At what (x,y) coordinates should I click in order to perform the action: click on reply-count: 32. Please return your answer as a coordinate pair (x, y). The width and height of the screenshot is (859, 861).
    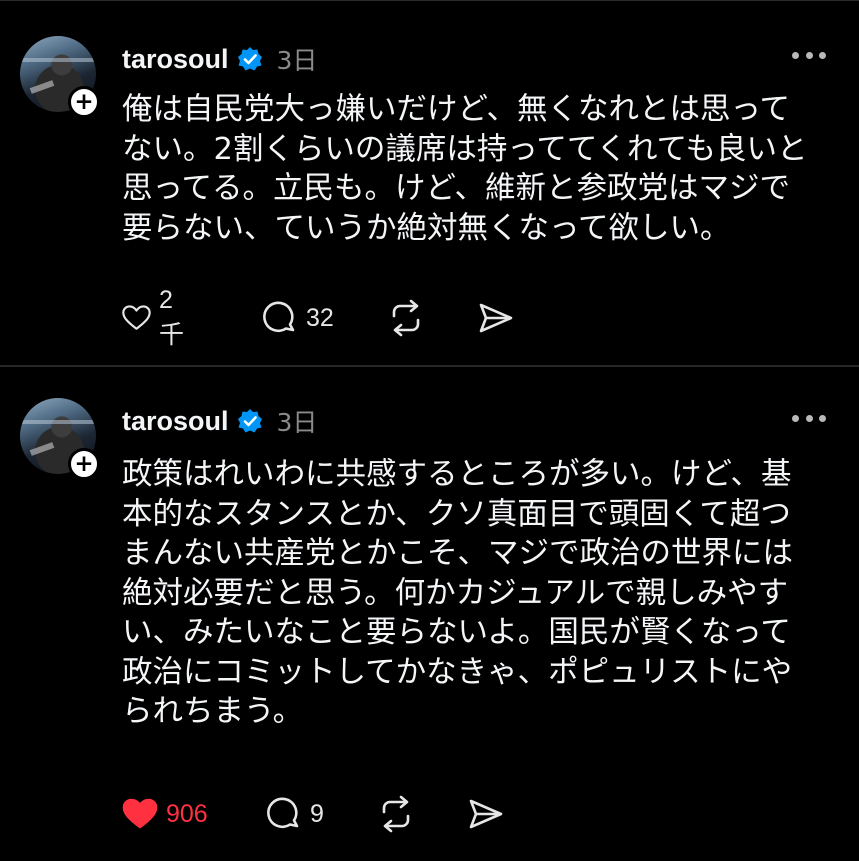
    Looking at the image, I should click on (320, 317).